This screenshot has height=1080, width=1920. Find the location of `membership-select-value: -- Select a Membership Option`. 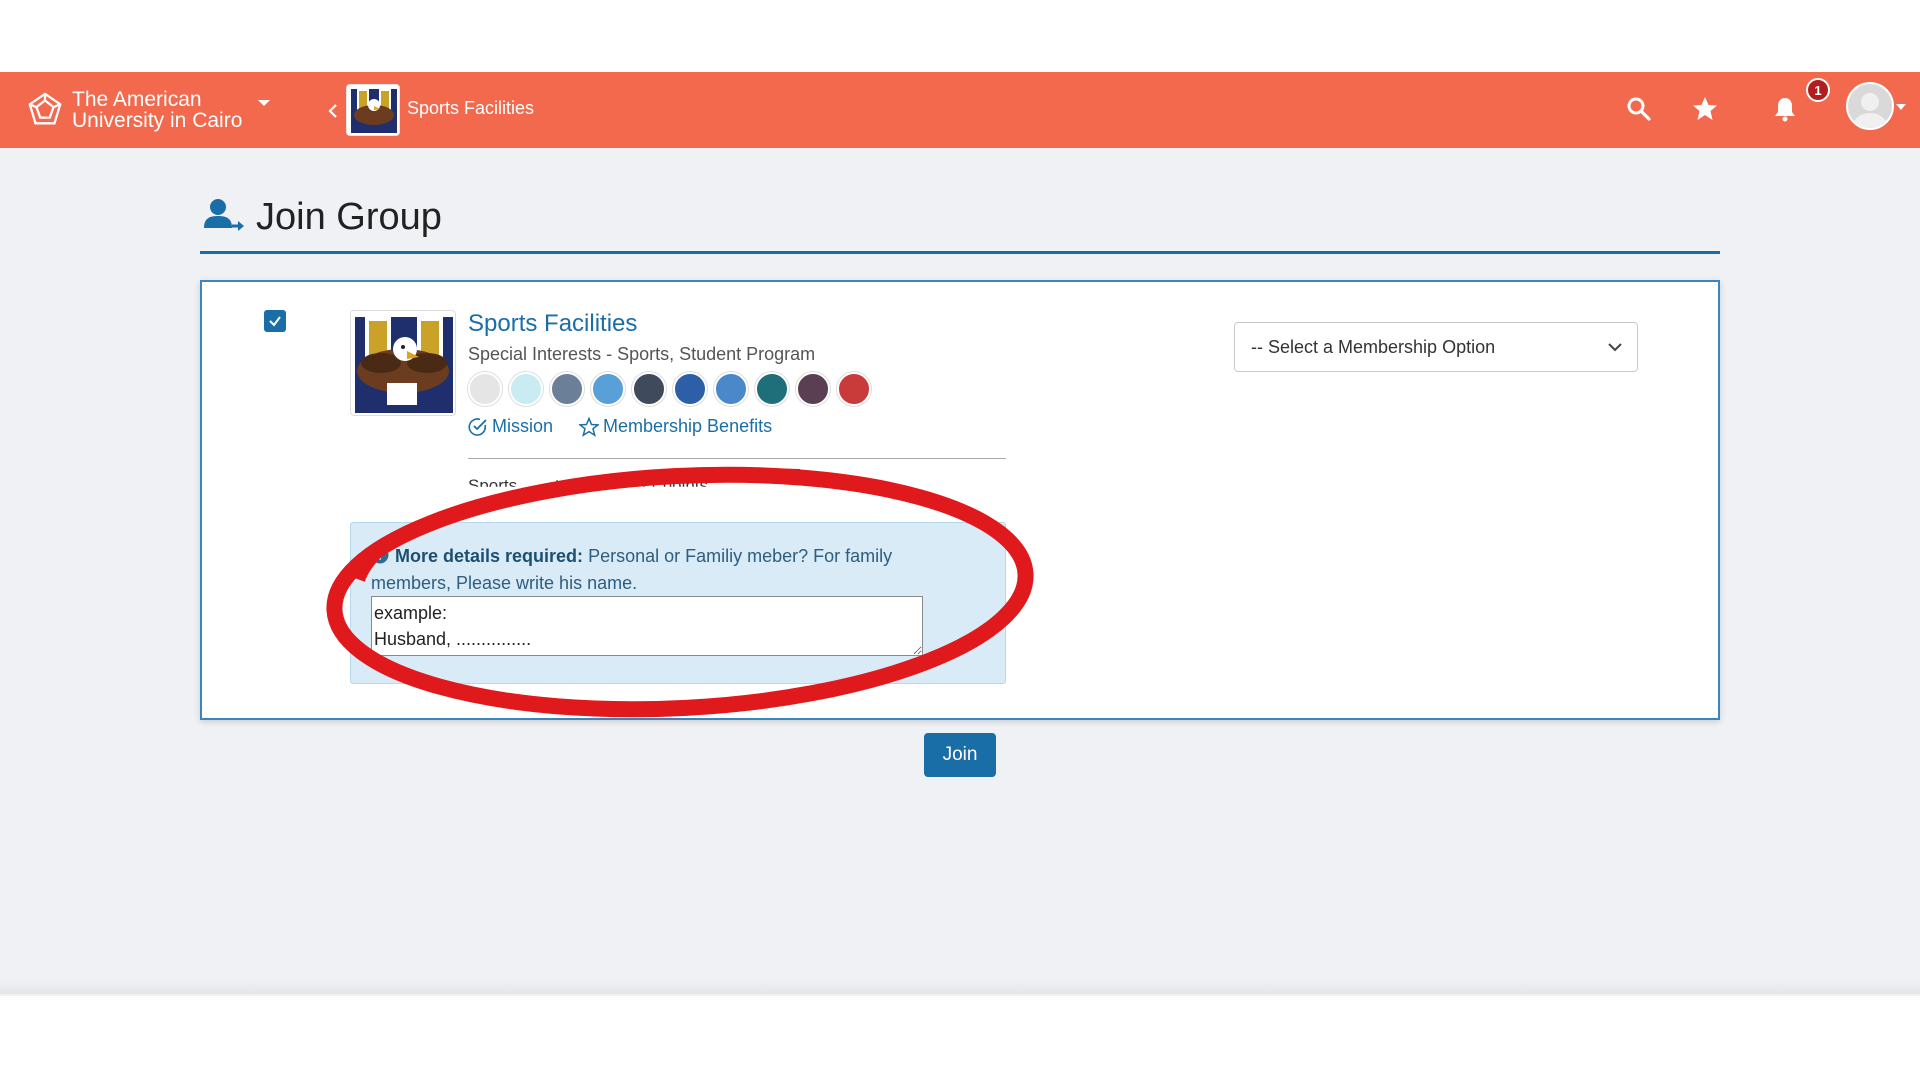

membership-select-value: -- Select a Membership Option is located at coordinates (1373, 347).